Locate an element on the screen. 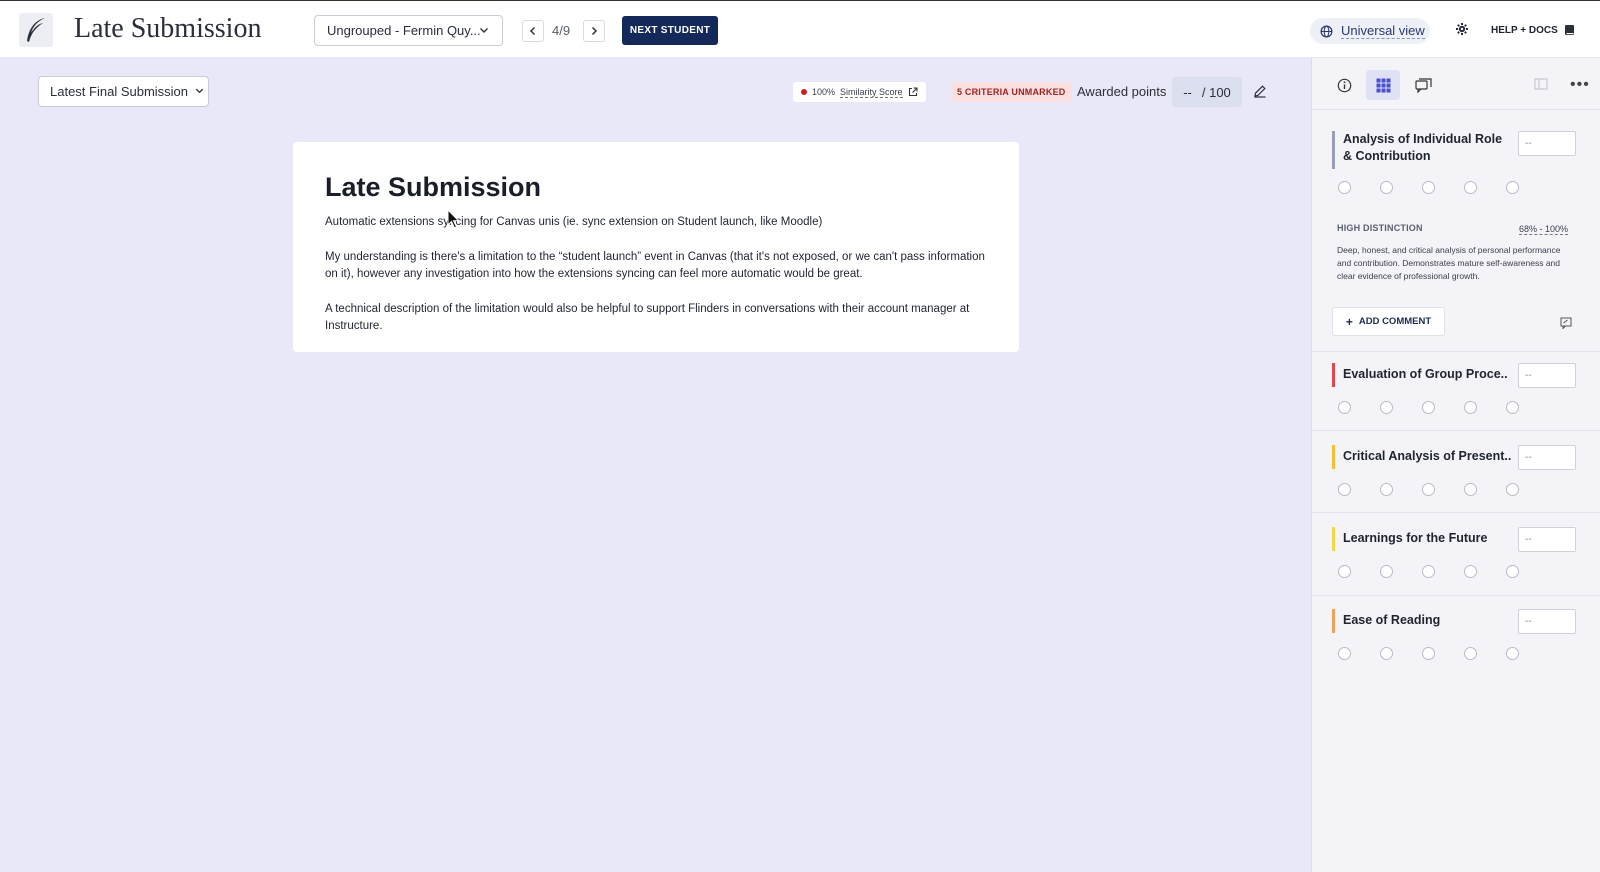 The width and height of the screenshot is (1600, 872). criterion-card: Learnings for the Future -- is located at coordinates (1456, 562).